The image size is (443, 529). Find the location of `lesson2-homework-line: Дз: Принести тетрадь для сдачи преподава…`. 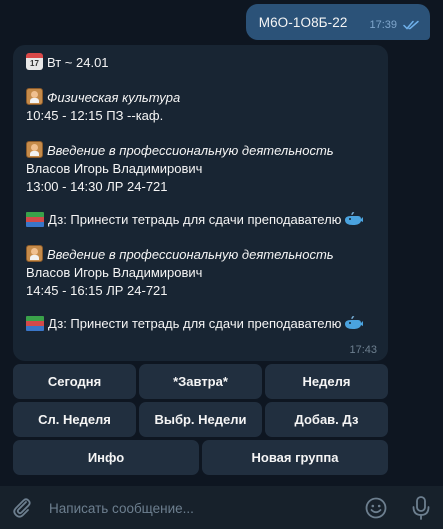

lesson2-homework-line: Дз: Принести тетрадь для сдачи преподава… is located at coordinates (201, 220).